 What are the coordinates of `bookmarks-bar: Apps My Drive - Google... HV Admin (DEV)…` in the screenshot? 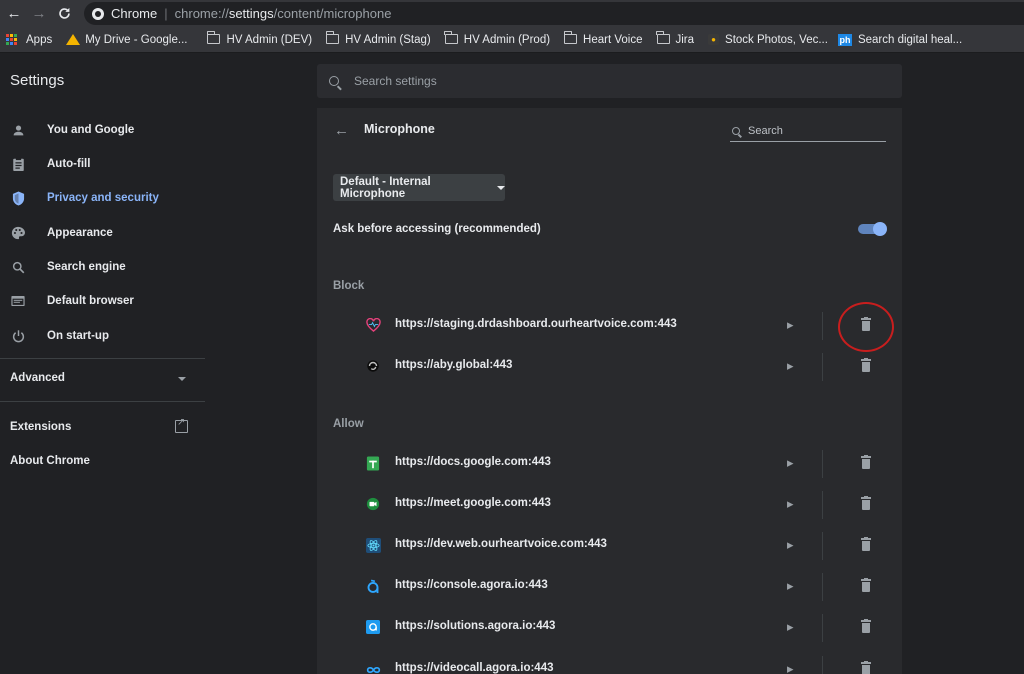 It's located at (512, 40).